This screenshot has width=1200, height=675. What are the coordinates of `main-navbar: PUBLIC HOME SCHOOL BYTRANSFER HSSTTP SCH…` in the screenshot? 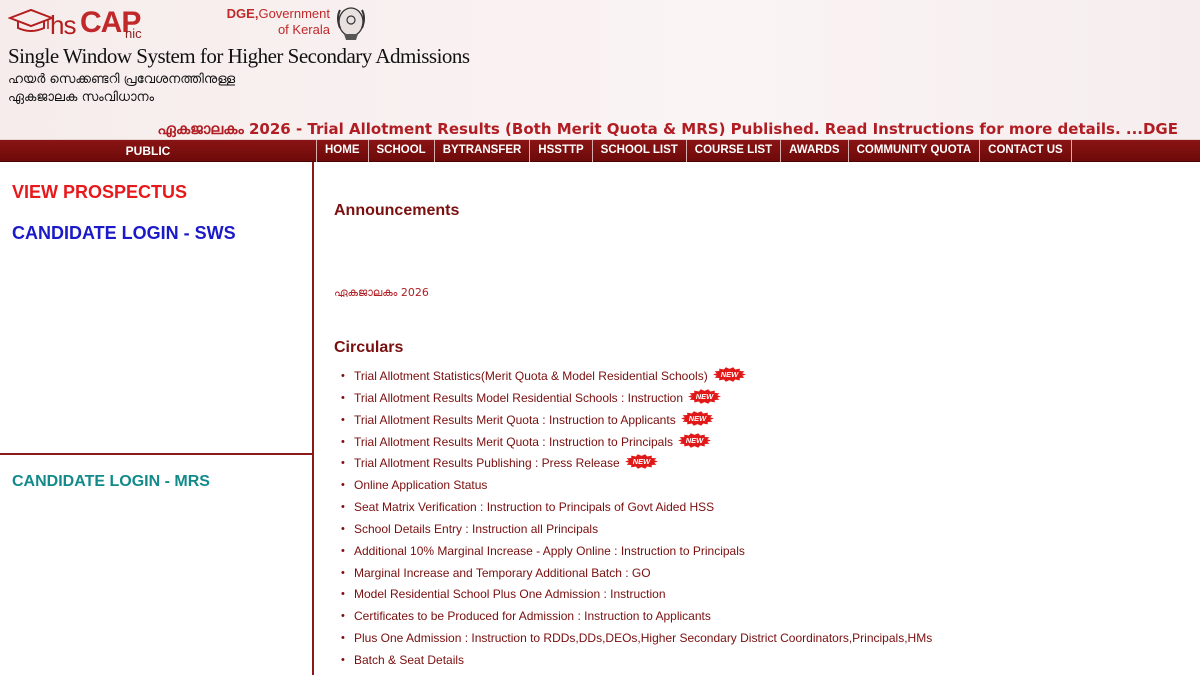 It's located at (600, 151).